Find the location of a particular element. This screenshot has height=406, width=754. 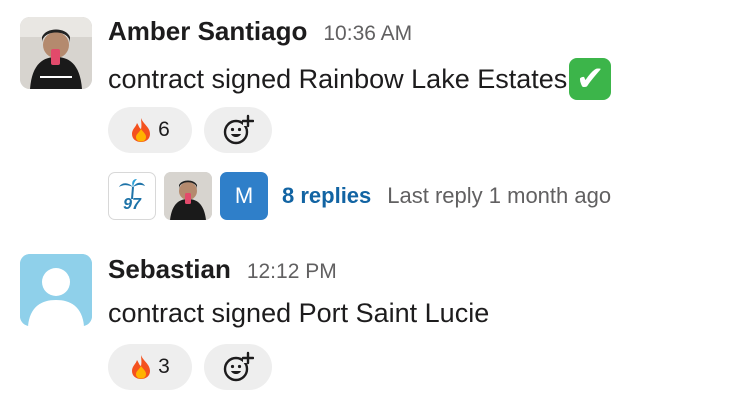

sender-name: Sebastian is located at coordinates (169, 269).